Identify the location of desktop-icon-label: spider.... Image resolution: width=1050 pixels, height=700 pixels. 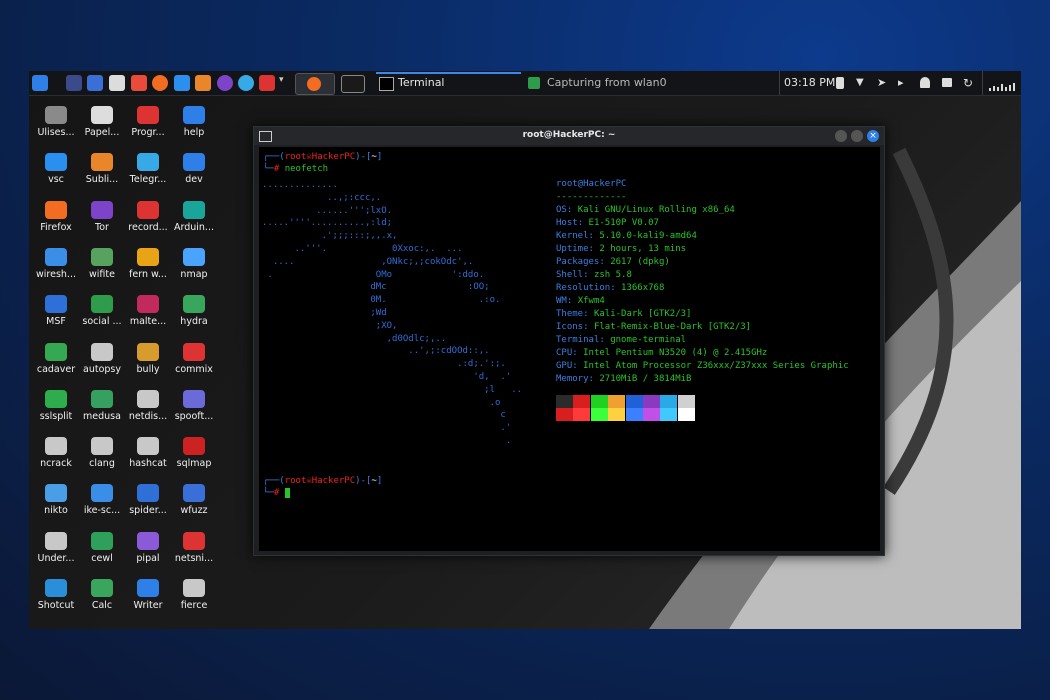
(148, 511).